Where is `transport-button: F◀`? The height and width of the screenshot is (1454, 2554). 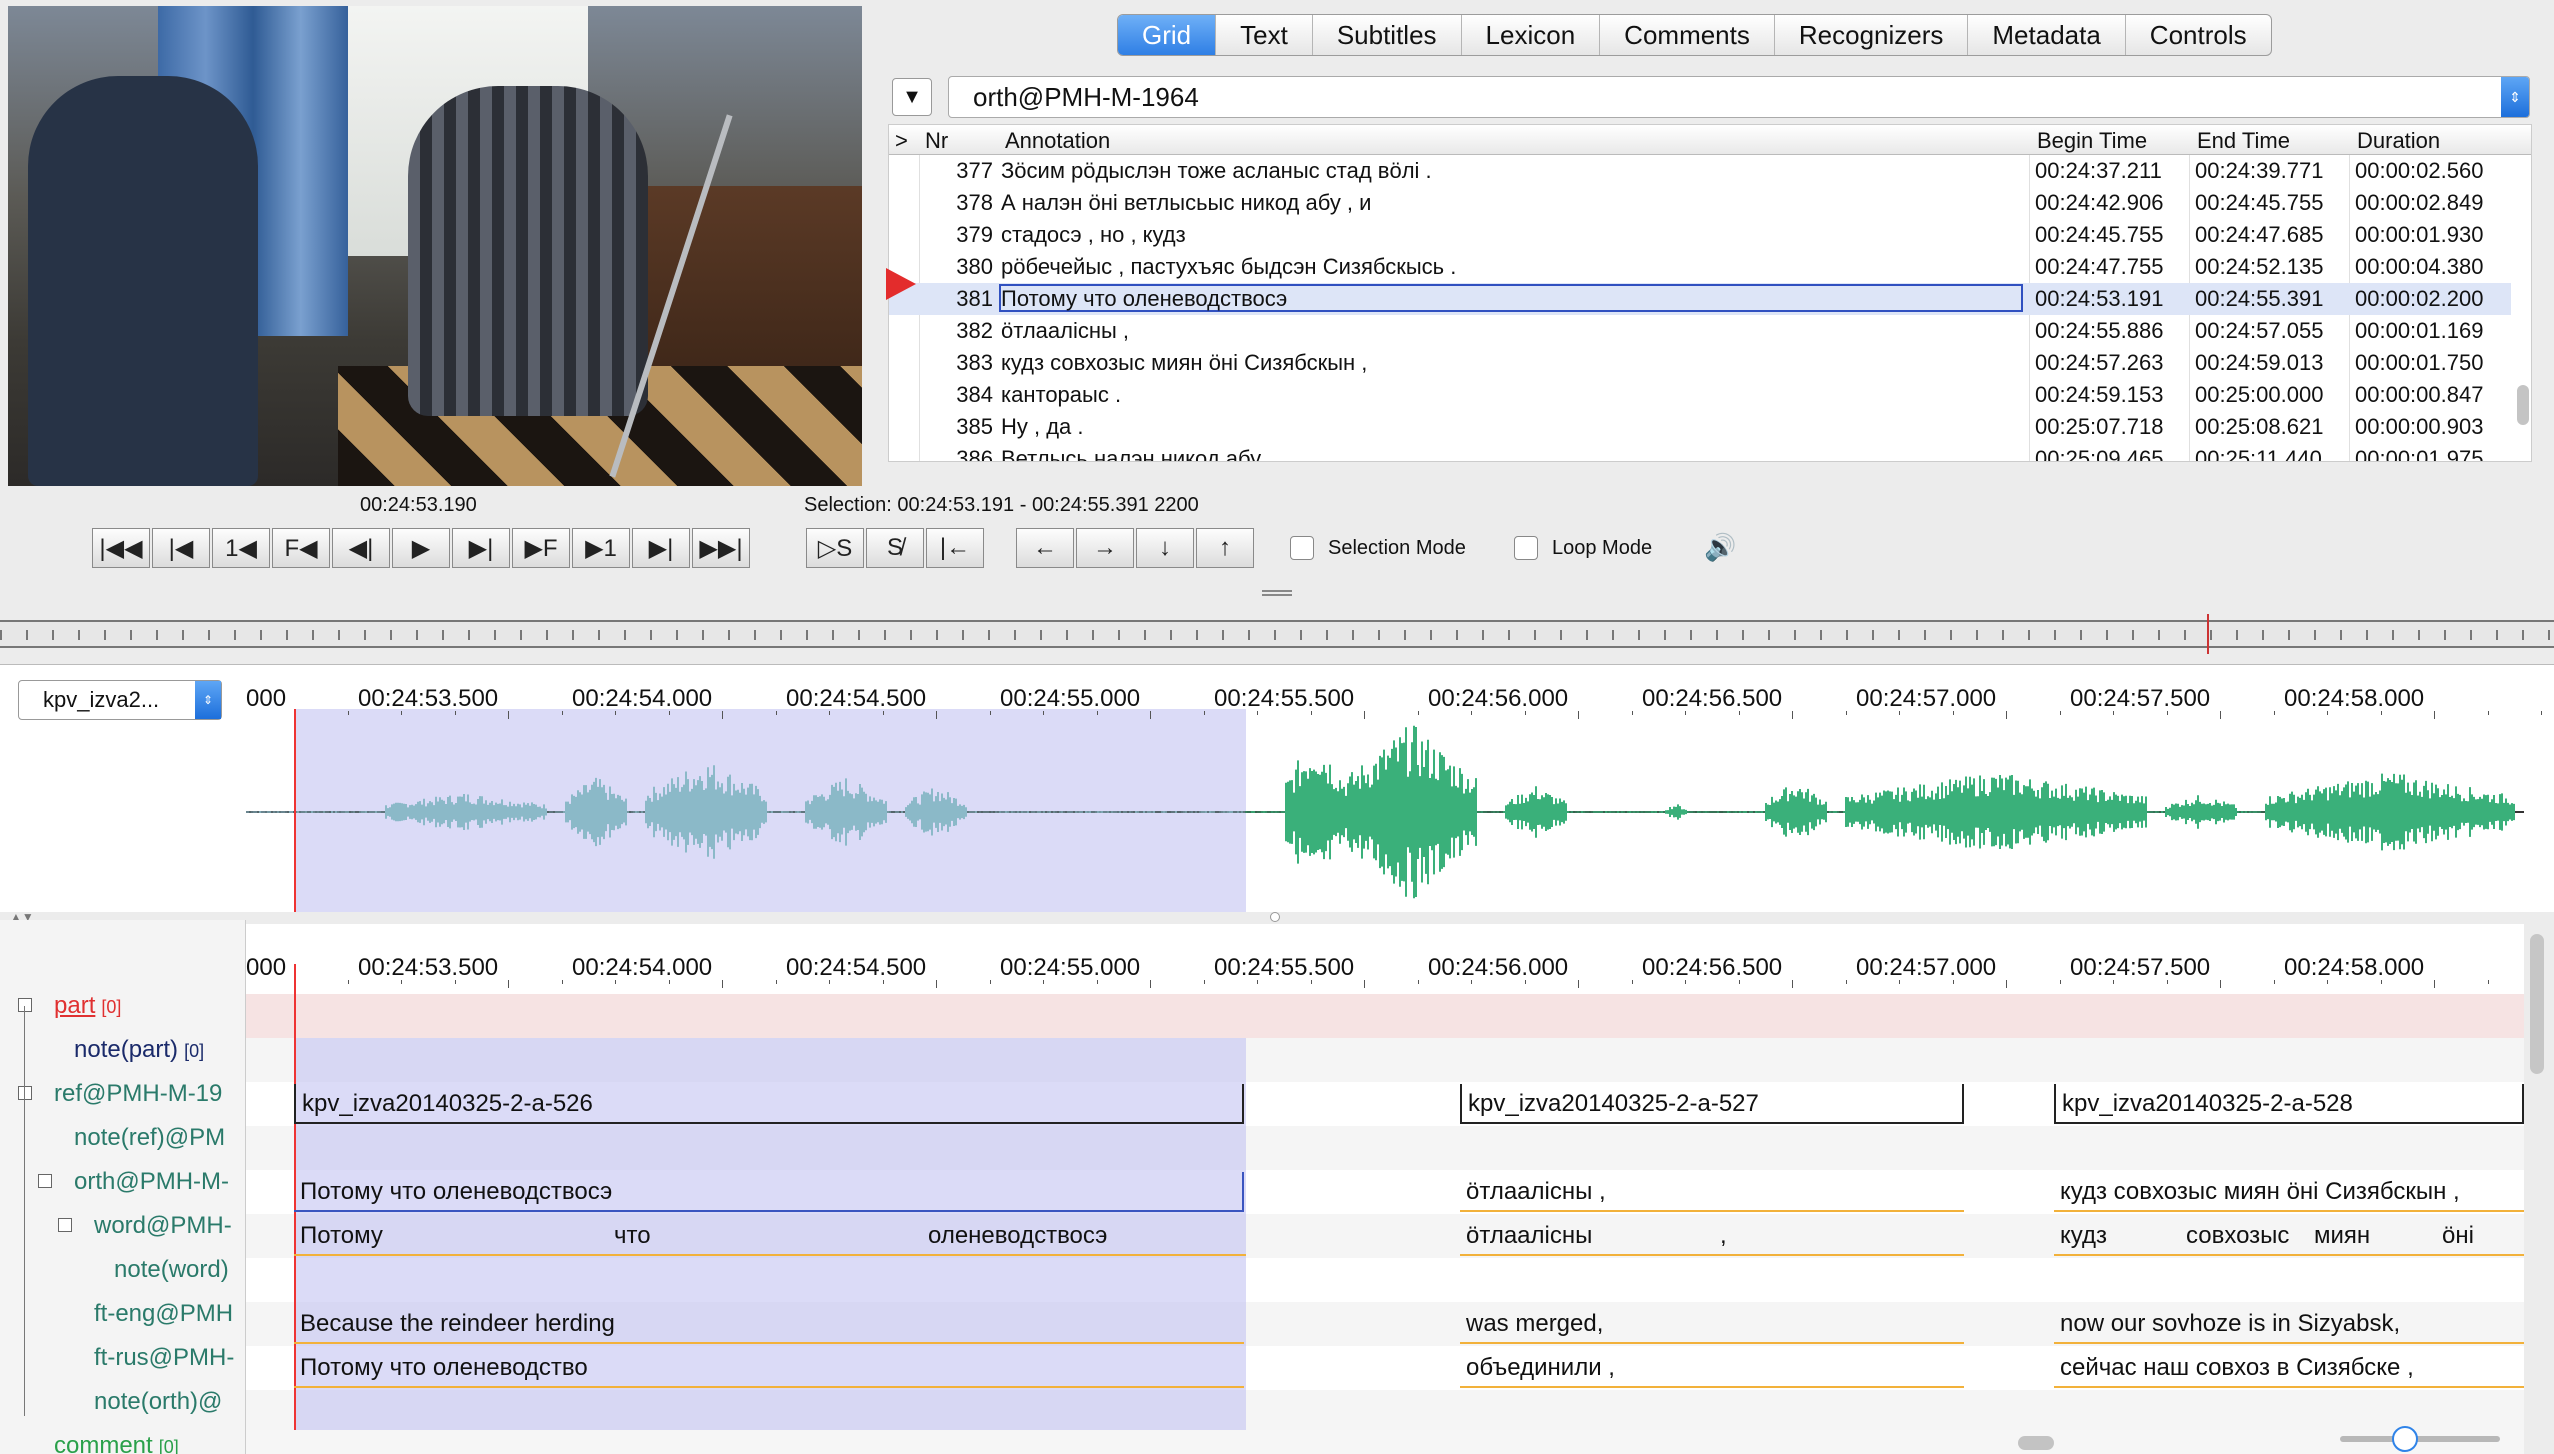
transport-button: F◀ is located at coordinates (301, 548).